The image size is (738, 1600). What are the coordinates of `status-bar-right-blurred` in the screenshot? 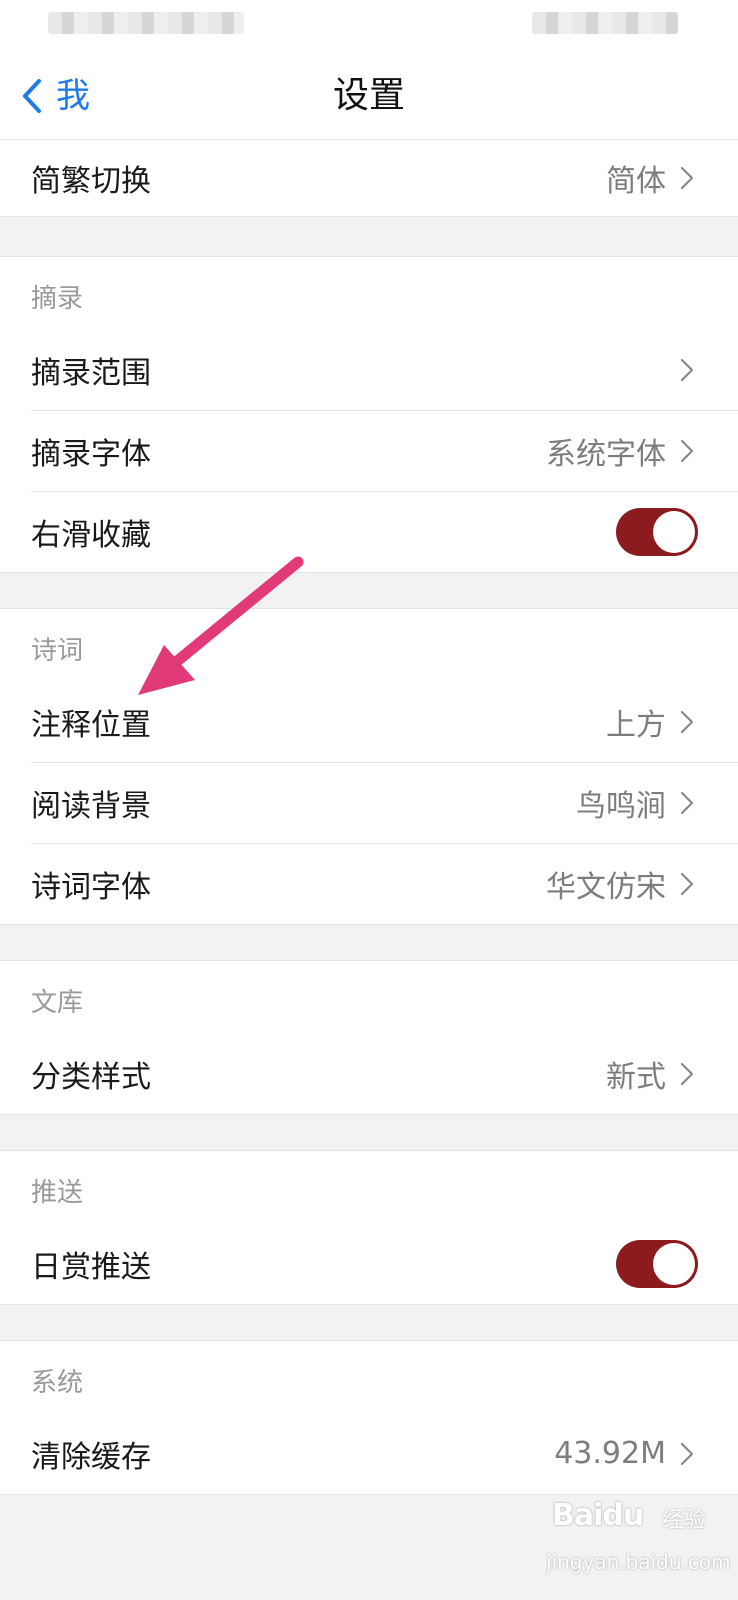 It's located at (605, 23).